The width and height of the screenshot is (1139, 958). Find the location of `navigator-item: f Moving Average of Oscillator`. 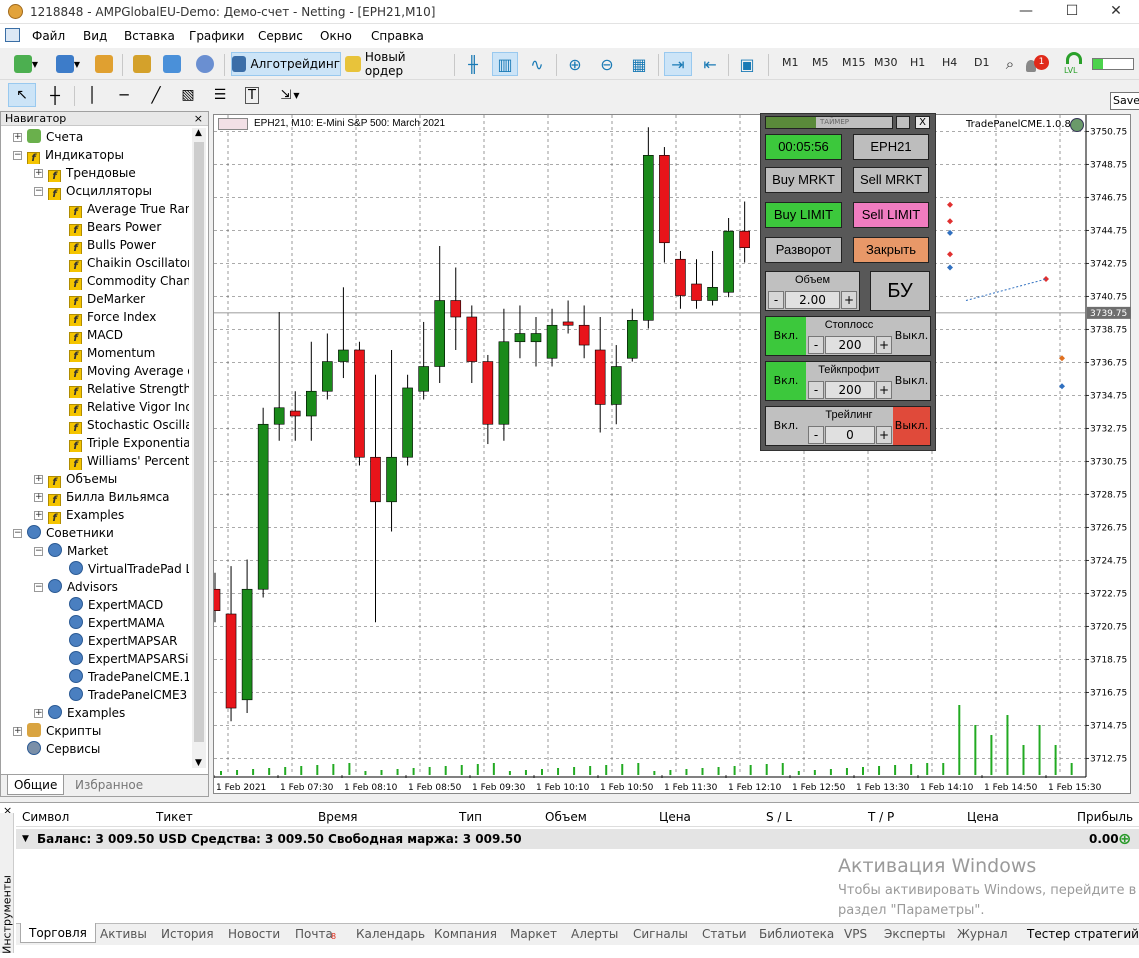

navigator-item: f Moving Average of Oscillator is located at coordinates (129, 371).